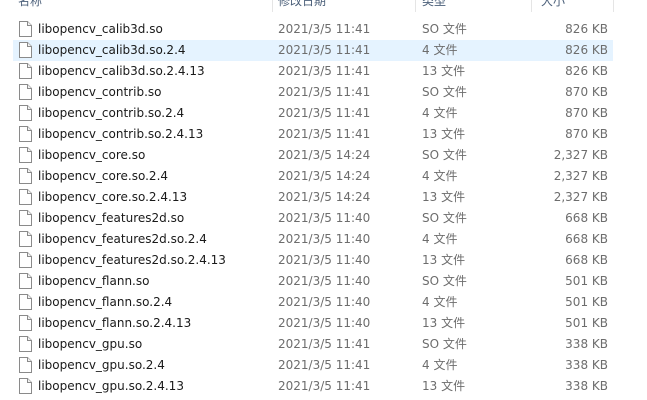  I want to click on vertical-scrollbar, so click(638, 200).